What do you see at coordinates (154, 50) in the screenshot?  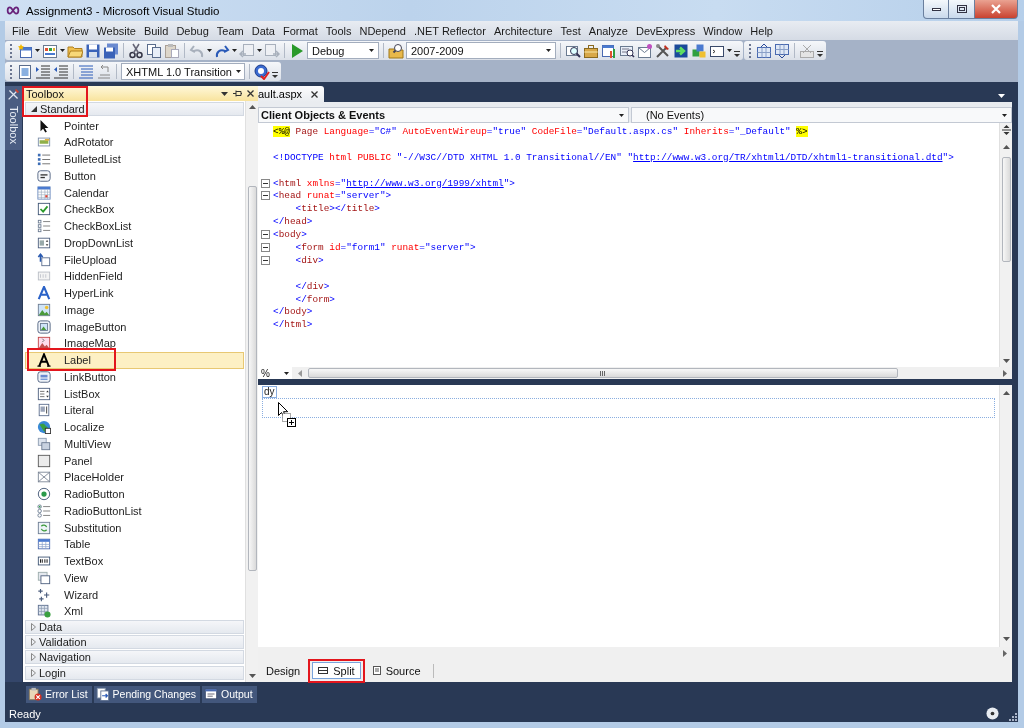 I see `copy-icon` at bounding box center [154, 50].